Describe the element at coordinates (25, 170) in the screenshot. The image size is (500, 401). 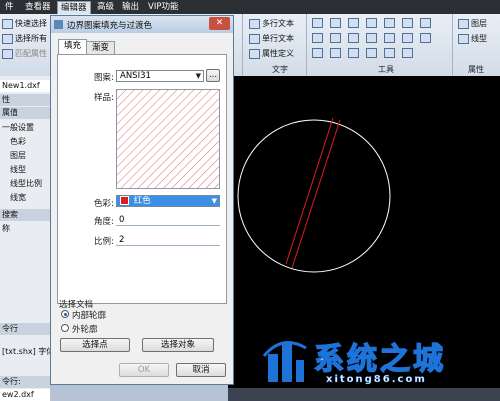
I see `props-linetype: 线型` at that location.